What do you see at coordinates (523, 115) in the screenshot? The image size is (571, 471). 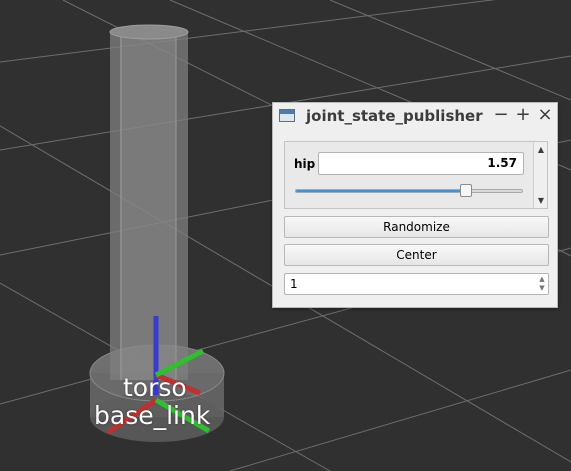 I see `maximize-button: +` at bounding box center [523, 115].